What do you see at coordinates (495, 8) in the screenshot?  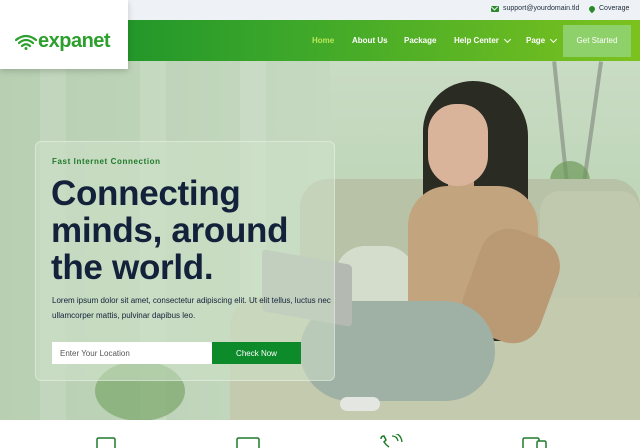 I see `envelope-icon` at bounding box center [495, 8].